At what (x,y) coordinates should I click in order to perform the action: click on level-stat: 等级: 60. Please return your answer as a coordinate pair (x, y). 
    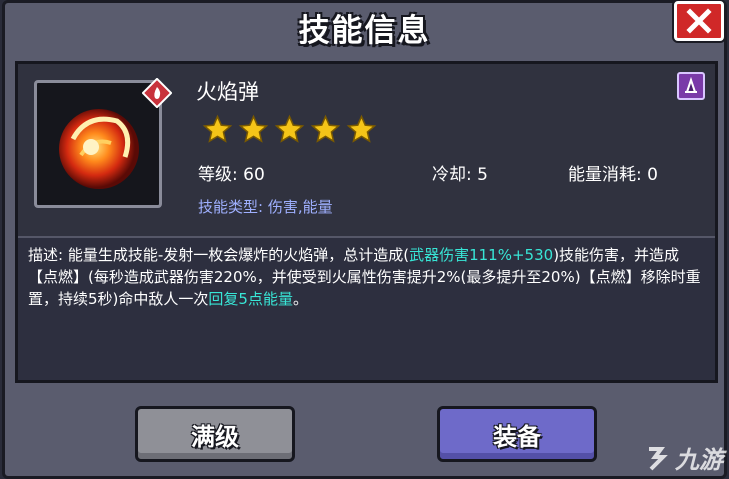
    Looking at the image, I should click on (231, 175).